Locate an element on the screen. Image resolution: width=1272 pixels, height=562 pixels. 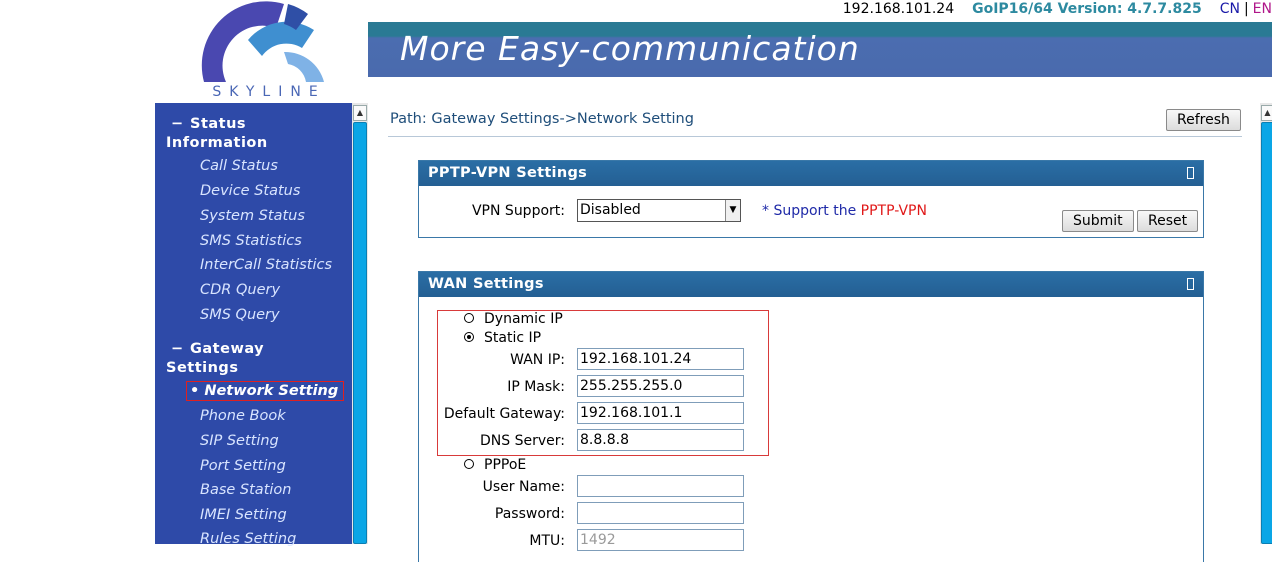
header-banner: More Easy-communication is located at coordinates (820, 49).